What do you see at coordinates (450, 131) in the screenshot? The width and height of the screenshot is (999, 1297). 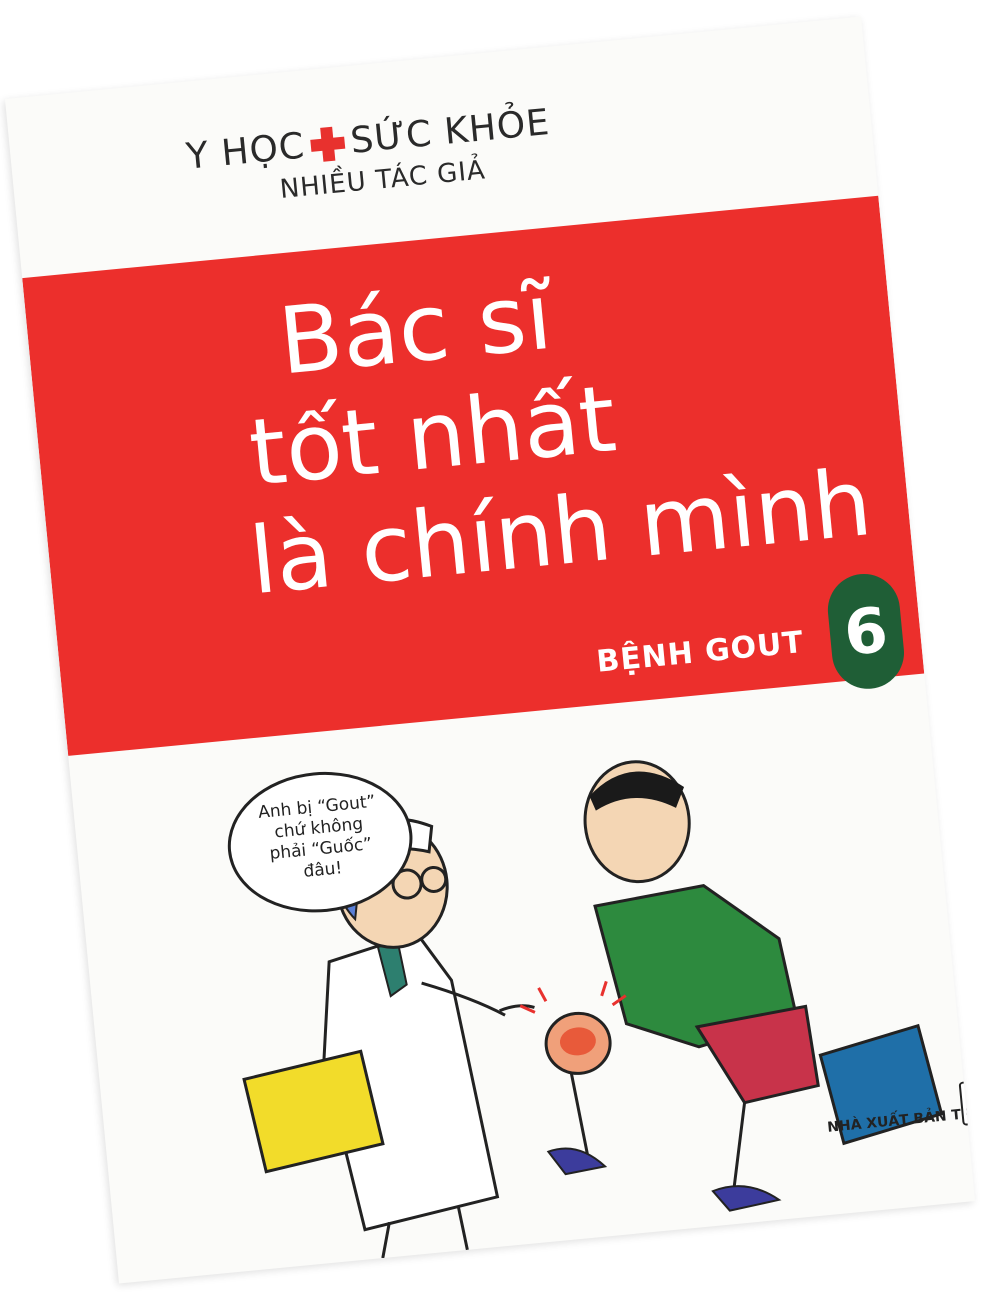 I see `series-right: SỨC KHỎE` at bounding box center [450, 131].